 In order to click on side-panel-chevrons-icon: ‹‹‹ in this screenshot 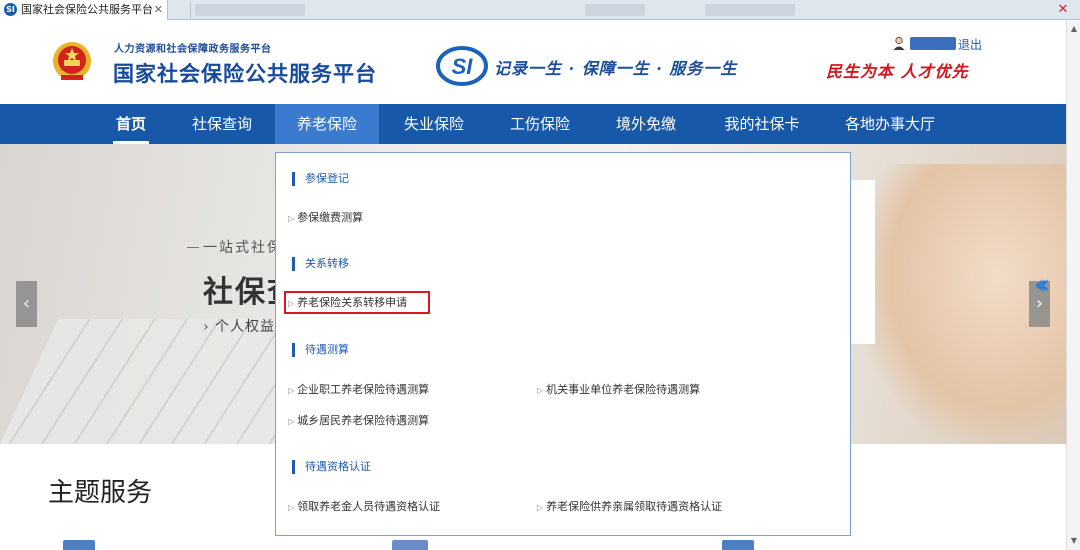, I will do `click(1042, 285)`.